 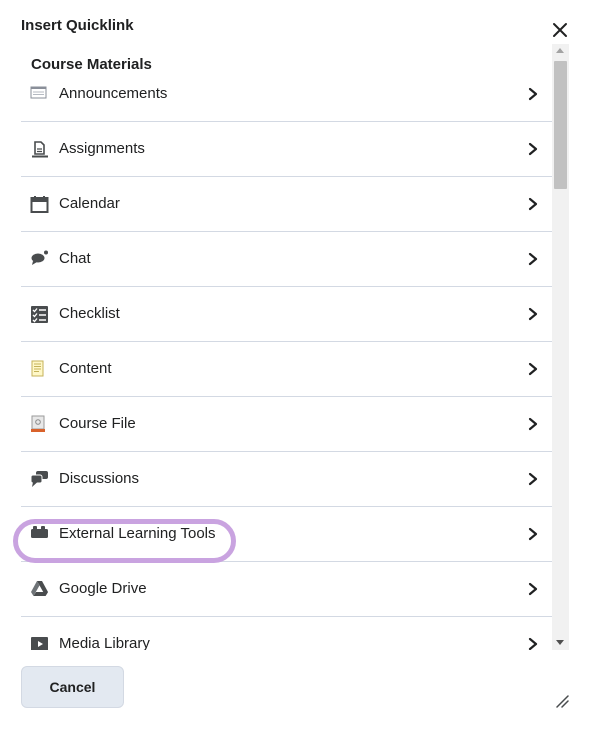 What do you see at coordinates (286, 424) in the screenshot?
I see `list-item-course-file: Course File` at bounding box center [286, 424].